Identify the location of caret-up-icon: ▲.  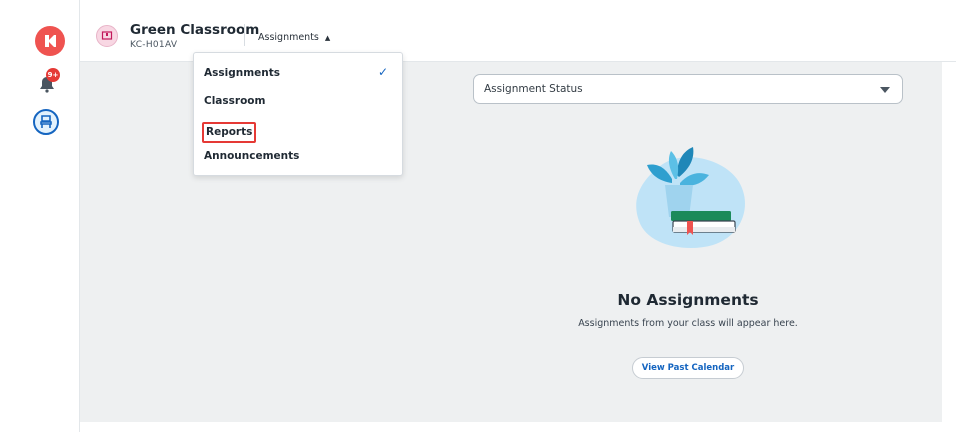
(327, 37).